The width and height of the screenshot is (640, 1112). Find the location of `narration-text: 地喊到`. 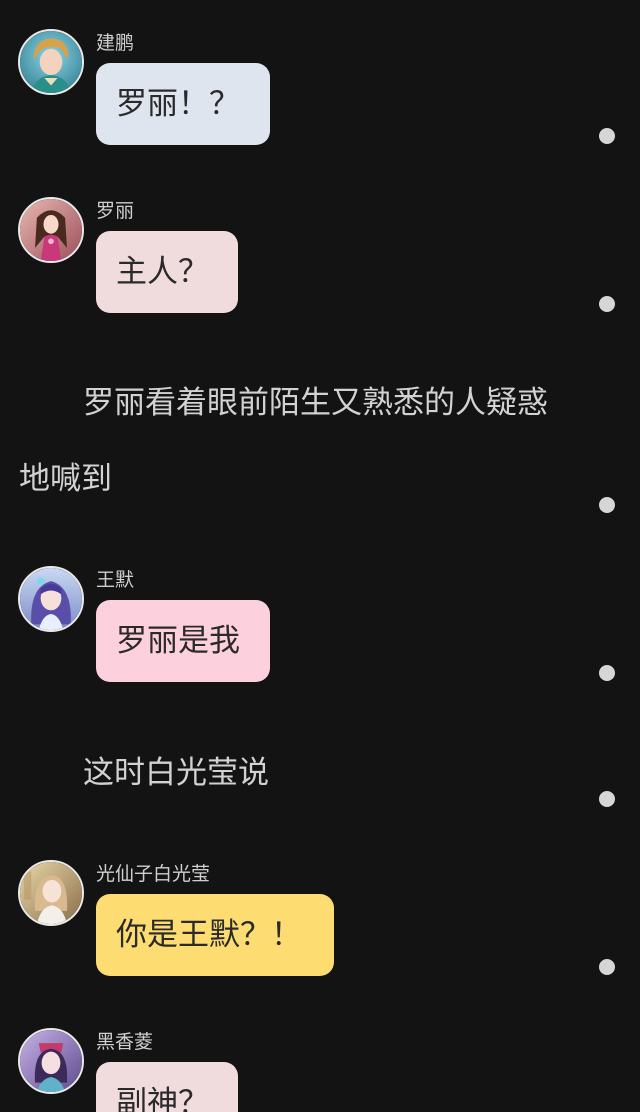

narration-text: 地喊到 is located at coordinates (65, 479).